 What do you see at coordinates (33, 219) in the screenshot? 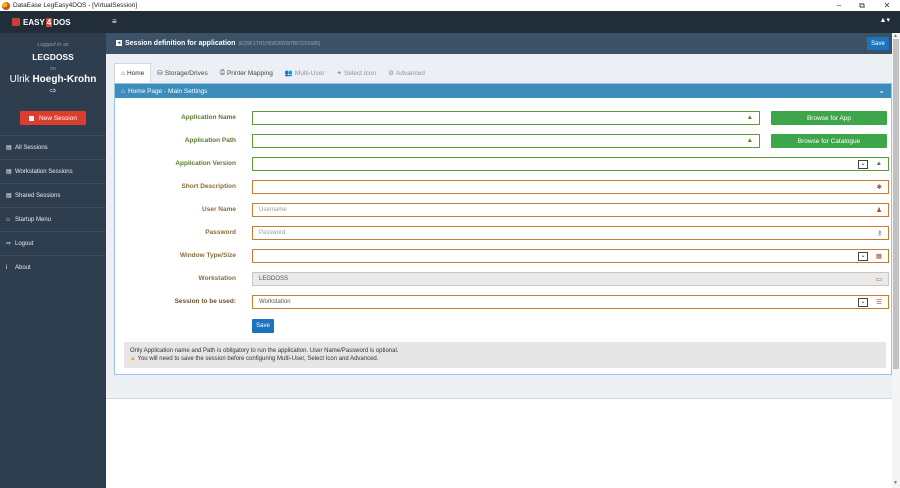
I see `sidebar-item-label: Startup Menu` at bounding box center [33, 219].